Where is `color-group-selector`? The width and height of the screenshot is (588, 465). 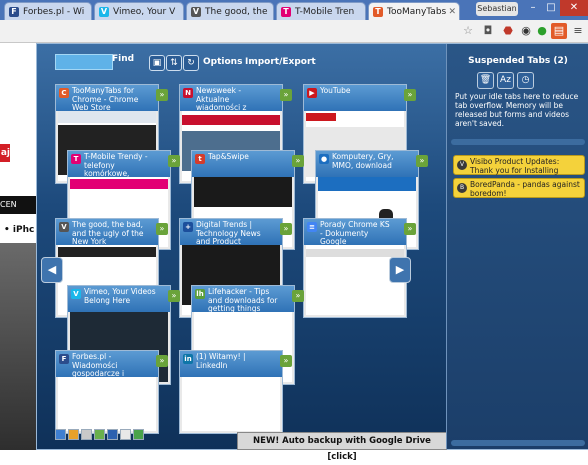 color-group-selector is located at coordinates (100, 436).